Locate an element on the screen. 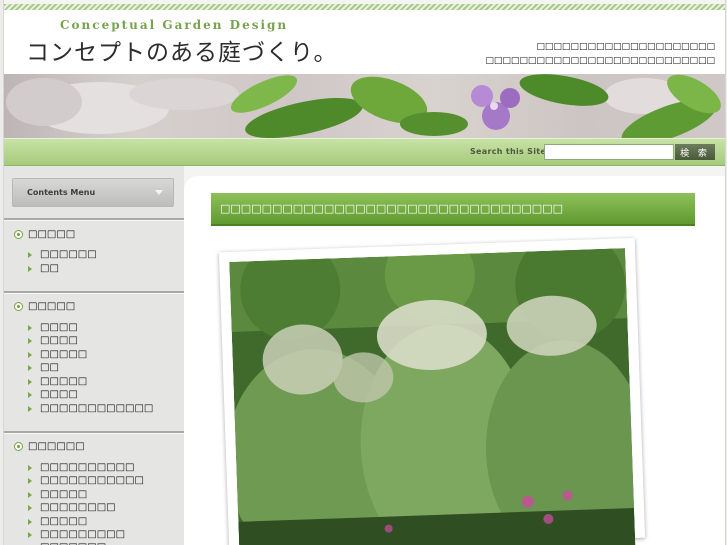 Image resolution: width=727 pixels, height=545 pixels. site-name-english: Conceptual Garden Design is located at coordinates (174, 25).